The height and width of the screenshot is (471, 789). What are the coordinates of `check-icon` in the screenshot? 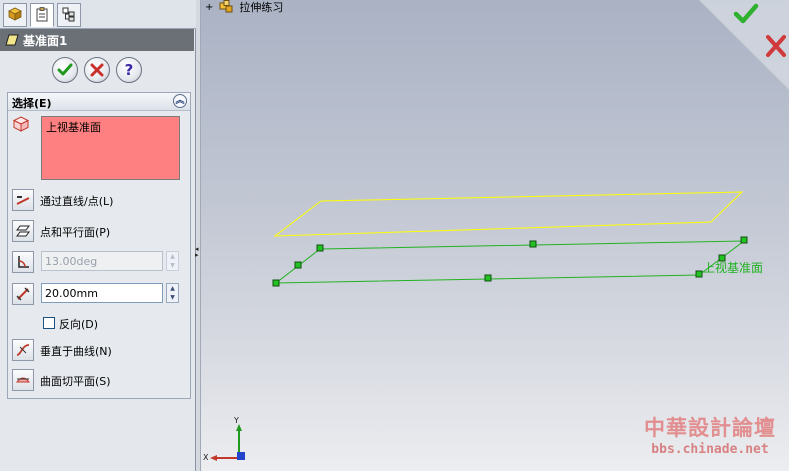 It's located at (65, 70).